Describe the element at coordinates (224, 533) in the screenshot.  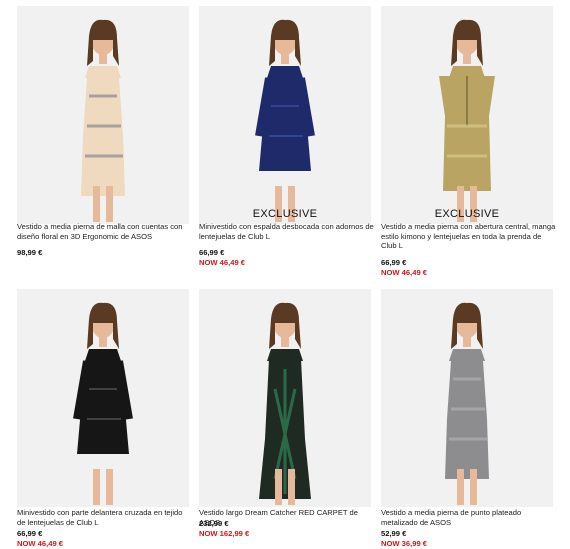
I see `product-sale-price: NOW 162,99 €` at that location.